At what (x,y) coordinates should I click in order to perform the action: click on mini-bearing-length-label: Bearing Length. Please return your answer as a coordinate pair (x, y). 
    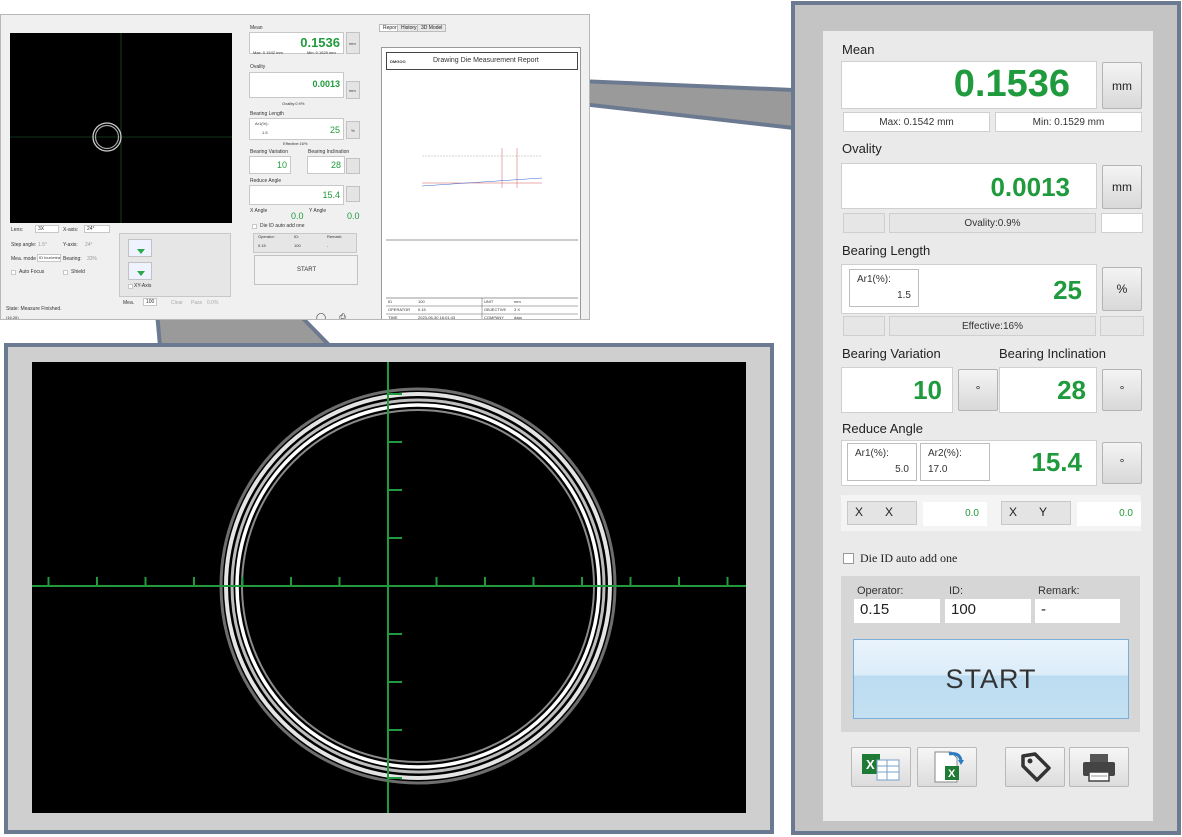
    Looking at the image, I should click on (267, 114).